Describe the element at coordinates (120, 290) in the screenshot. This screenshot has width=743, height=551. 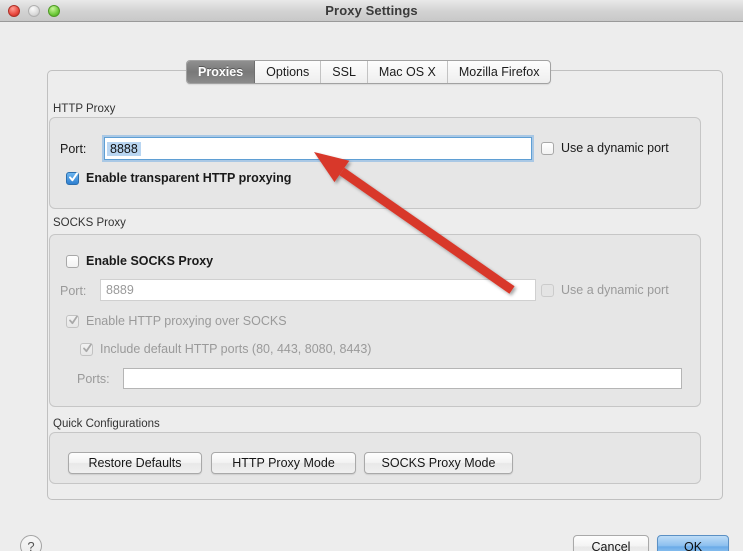
I see `socks-port-value: 8889` at that location.